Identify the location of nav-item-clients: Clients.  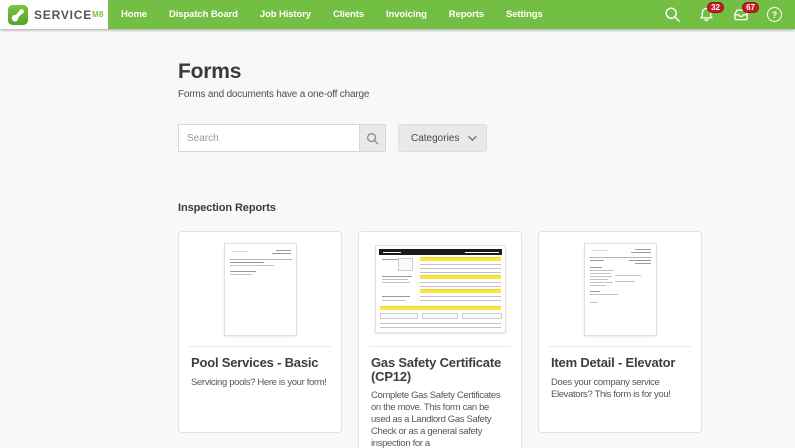
(348, 14).